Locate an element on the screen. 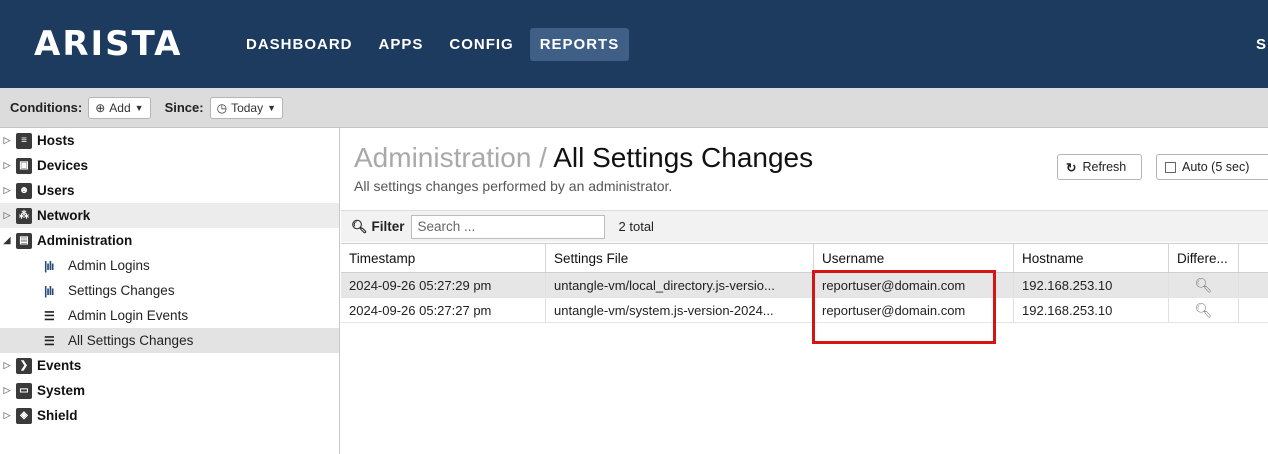 The image size is (1268, 454). report-title: All Settings Changes is located at coordinates (683, 157).